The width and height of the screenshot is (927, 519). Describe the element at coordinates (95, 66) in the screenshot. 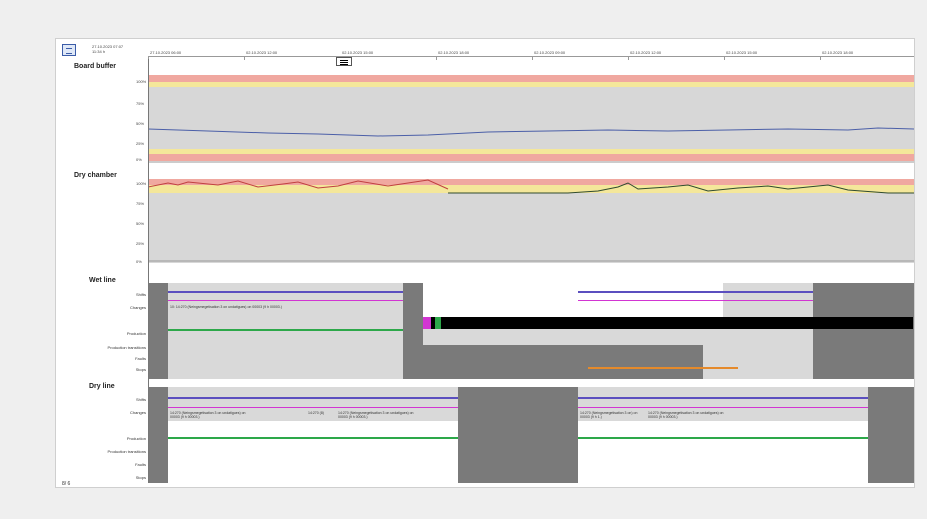

I see `board-buffer-title: Board buffer` at that location.